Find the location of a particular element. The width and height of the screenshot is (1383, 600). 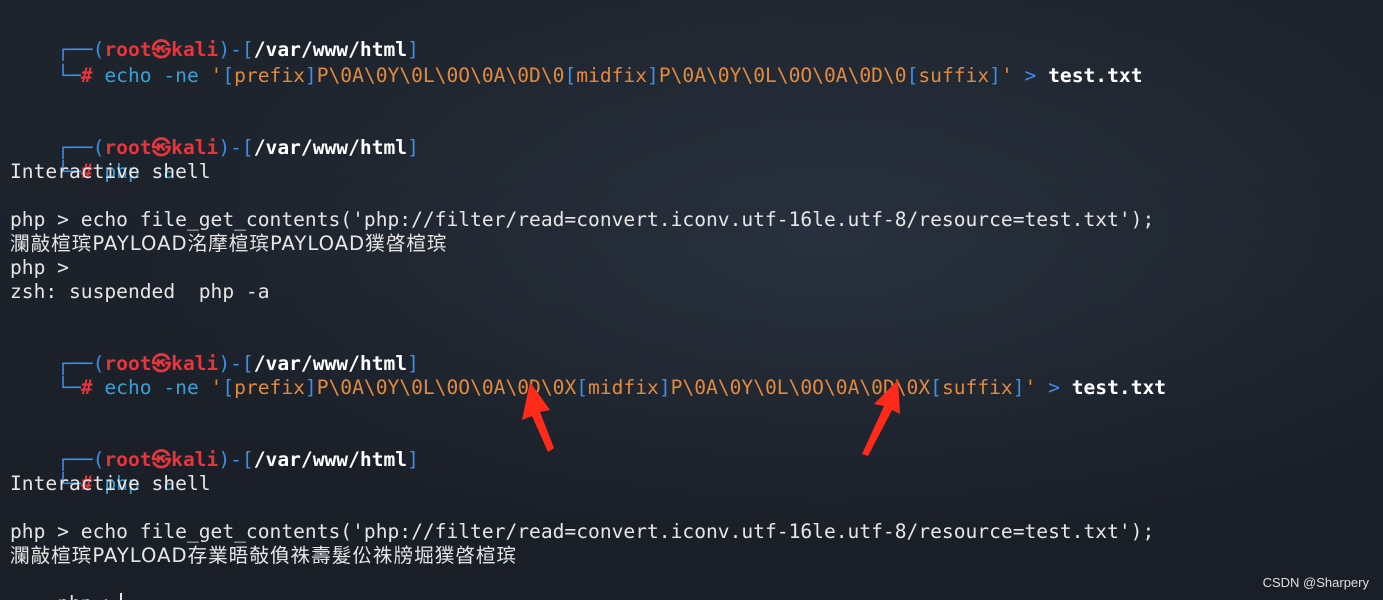

suspended-message: zsh: suspended php -a is located at coordinates (140, 291).